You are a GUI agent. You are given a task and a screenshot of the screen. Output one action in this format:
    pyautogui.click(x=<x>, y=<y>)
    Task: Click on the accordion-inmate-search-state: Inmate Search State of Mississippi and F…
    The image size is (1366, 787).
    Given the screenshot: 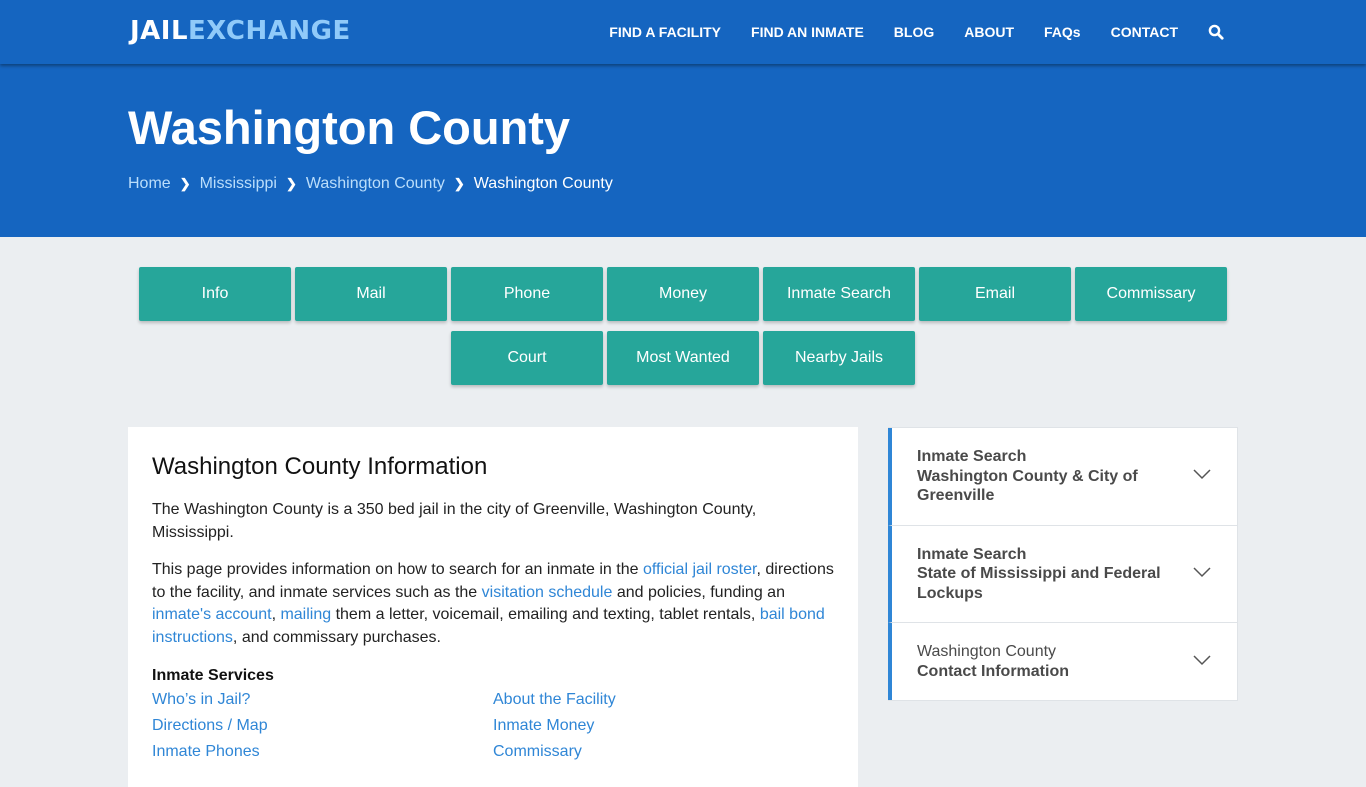 What is the action you would take?
    pyautogui.click(x=1062, y=574)
    